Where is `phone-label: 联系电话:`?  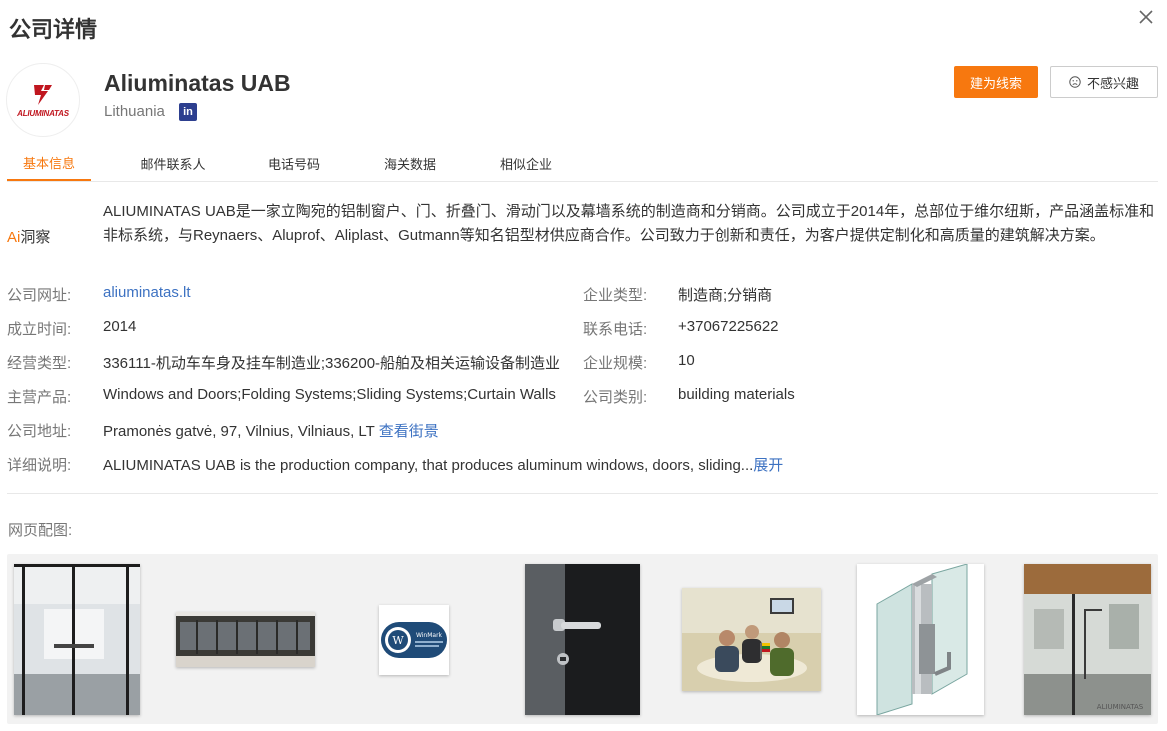
phone-label: 联系电话: is located at coordinates (615, 329).